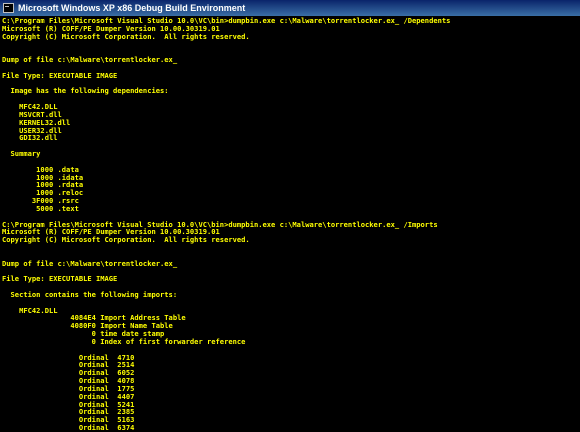 Image resolution: width=580 pixels, height=432 pixels. Describe the element at coordinates (21, 154) in the screenshot. I see `console-line: Summary` at that location.